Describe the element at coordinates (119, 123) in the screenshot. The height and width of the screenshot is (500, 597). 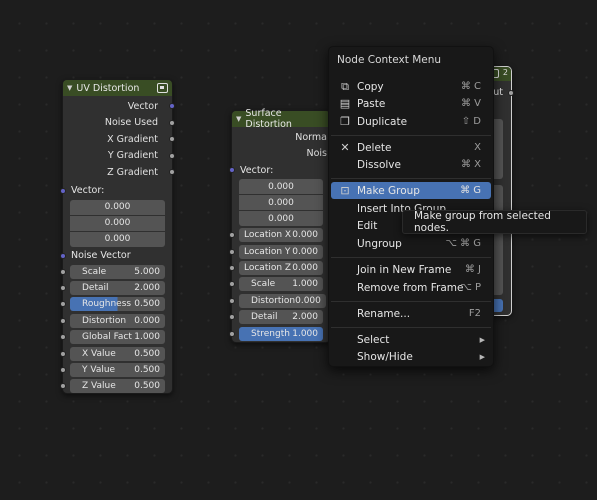
I see `output-socket-row: Noise Used` at that location.